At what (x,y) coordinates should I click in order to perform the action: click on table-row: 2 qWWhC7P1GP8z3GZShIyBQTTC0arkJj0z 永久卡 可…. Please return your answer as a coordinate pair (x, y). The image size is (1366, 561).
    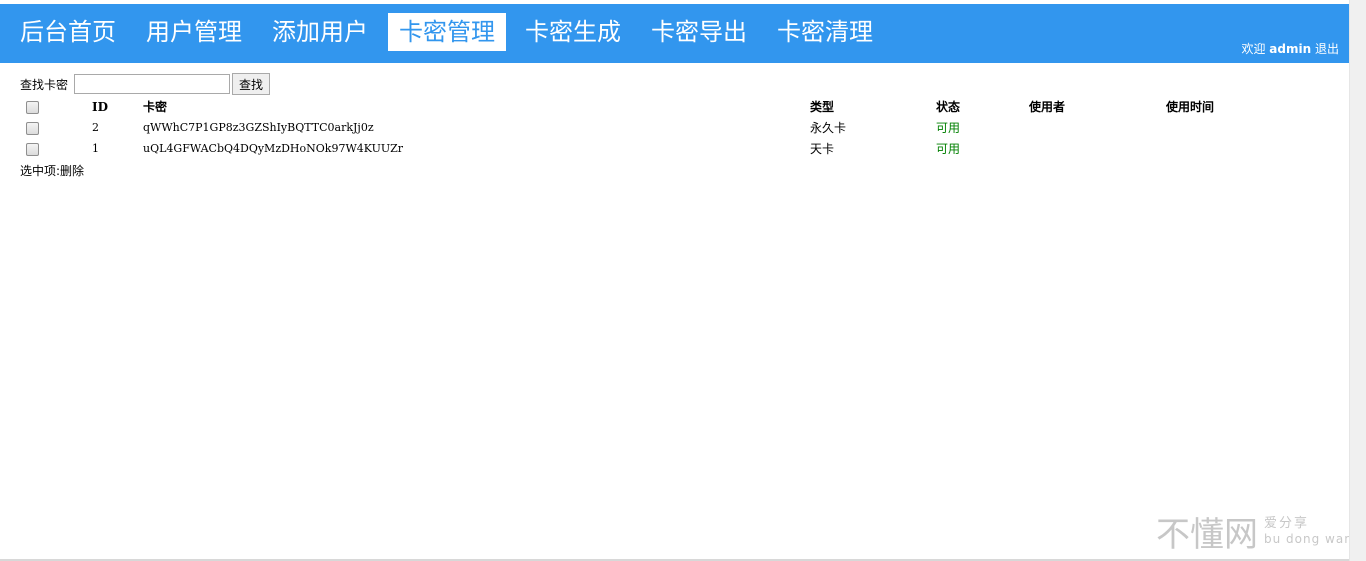
    Looking at the image, I should click on (652, 127).